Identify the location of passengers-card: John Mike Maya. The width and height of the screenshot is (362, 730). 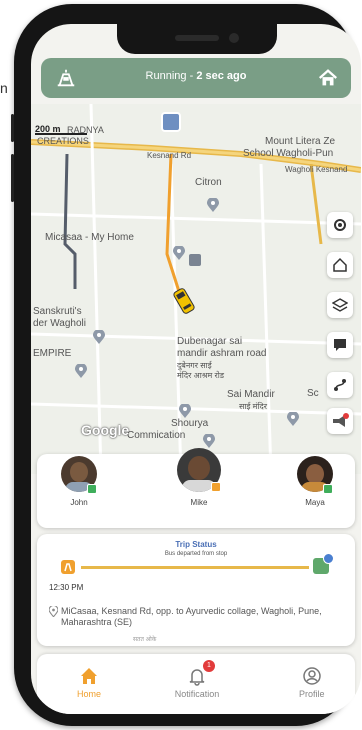
(196, 488).